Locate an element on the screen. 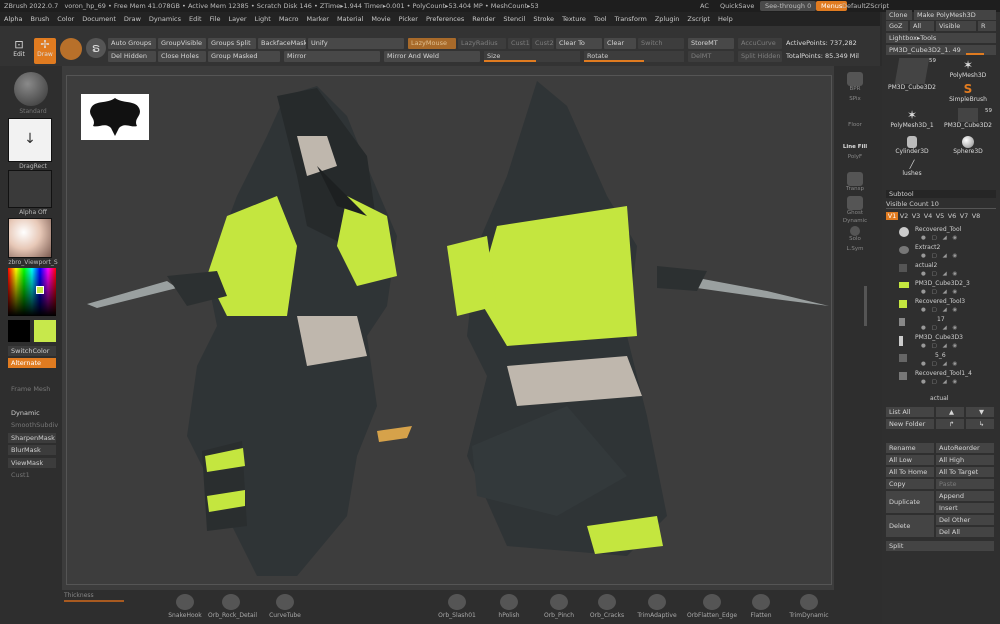 The image size is (1000, 624). menu-movie: Movie is located at coordinates (380, 19).